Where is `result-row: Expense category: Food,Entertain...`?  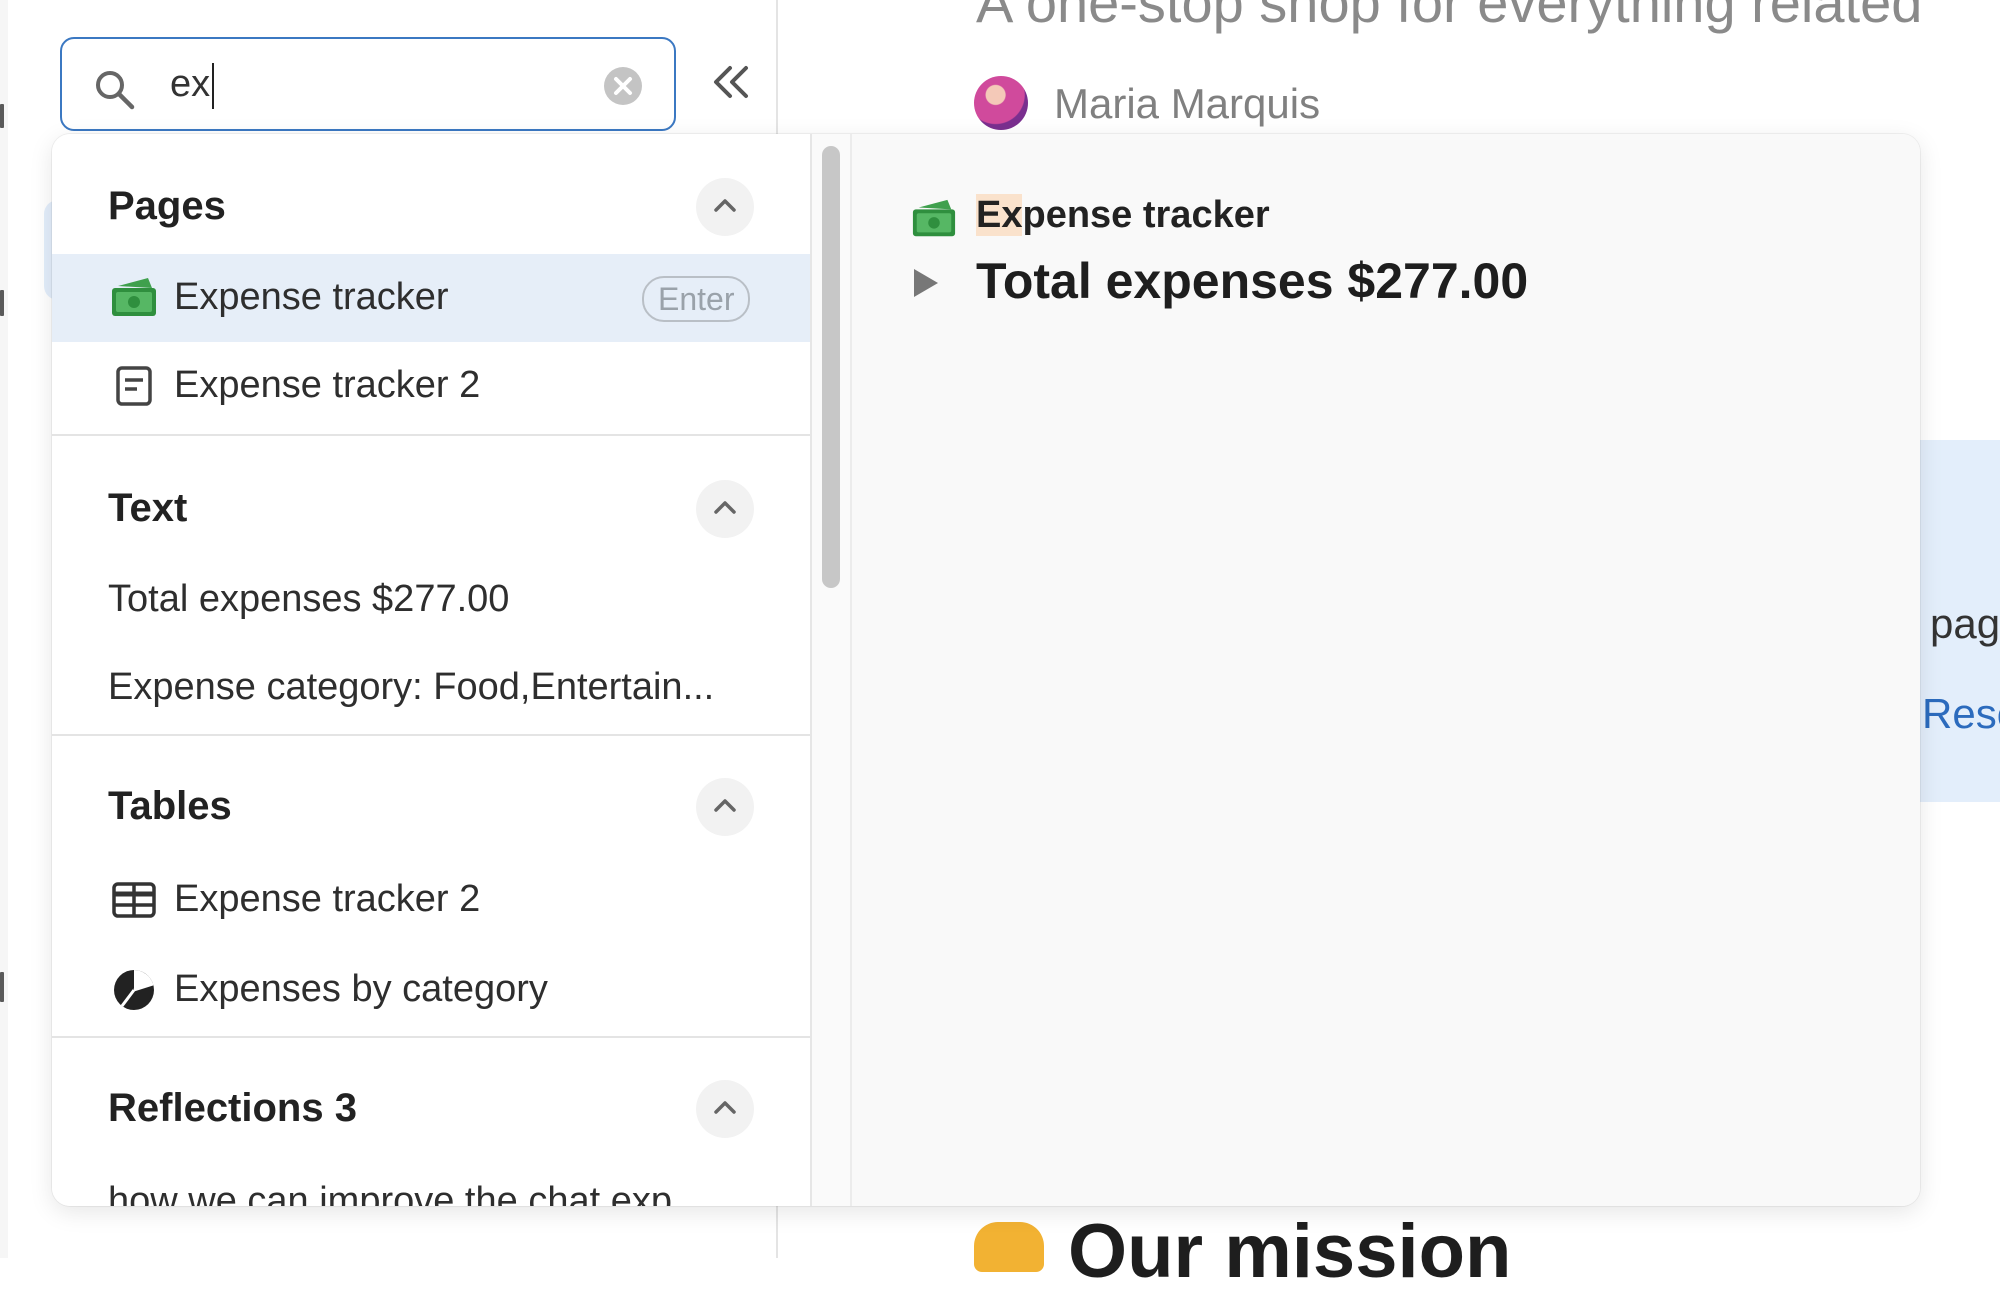
result-row: Expense category: Food,Entertain... is located at coordinates (431, 688).